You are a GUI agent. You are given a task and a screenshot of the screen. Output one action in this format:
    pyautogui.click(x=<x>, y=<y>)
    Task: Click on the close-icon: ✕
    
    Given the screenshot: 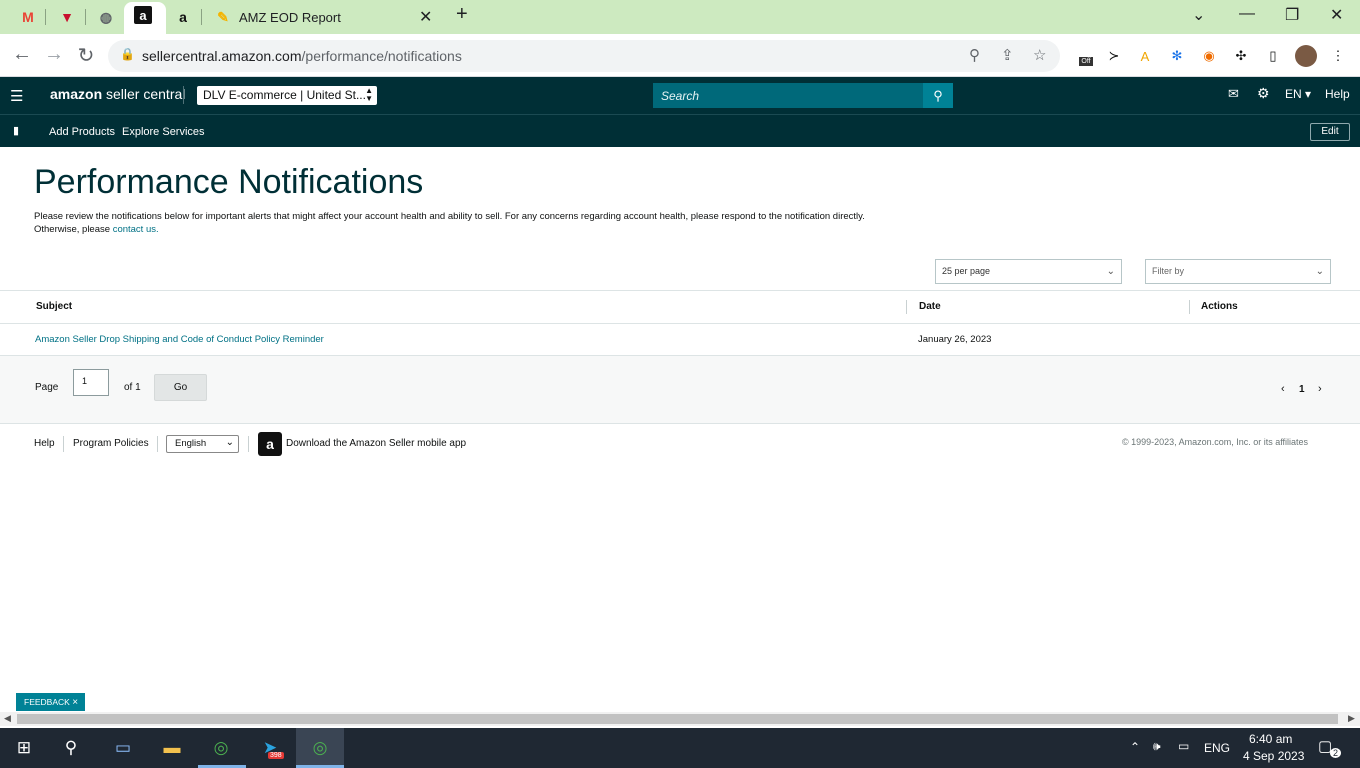 What is the action you would take?
    pyautogui.click(x=425, y=17)
    